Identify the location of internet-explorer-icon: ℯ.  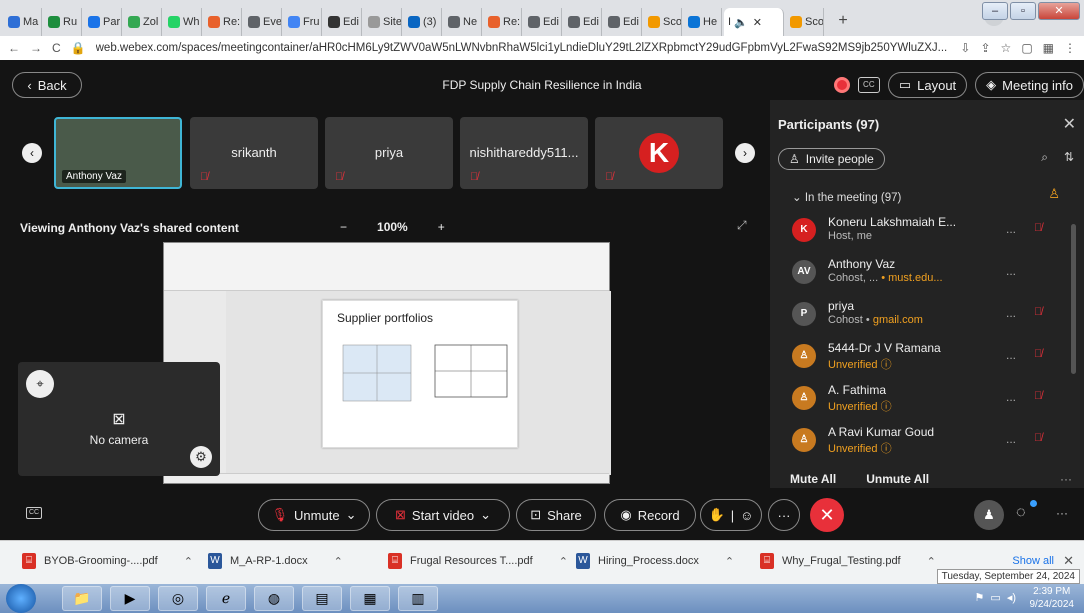
(226, 598).